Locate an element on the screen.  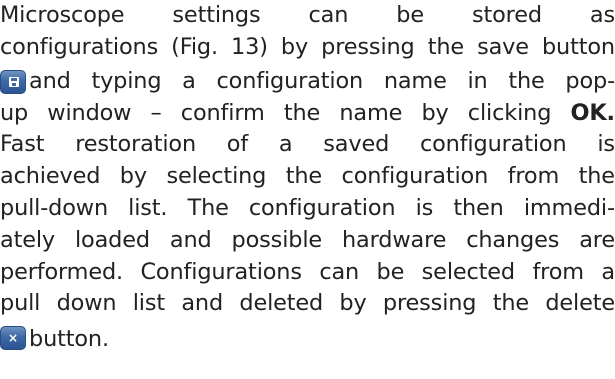
word: pull-down is located at coordinates (54, 207).